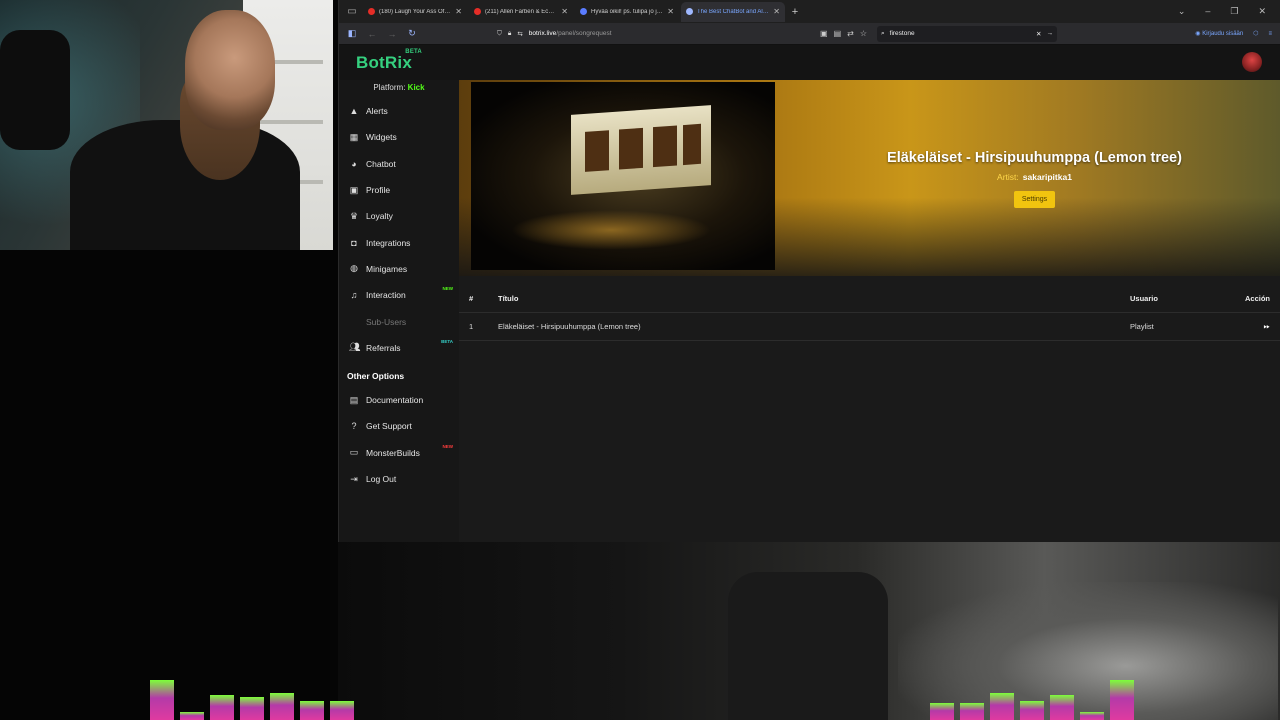 This screenshot has width=1280, height=720. Describe the element at coordinates (352, 33) in the screenshot. I see `sidebar-toggle-icon: ◧` at that location.